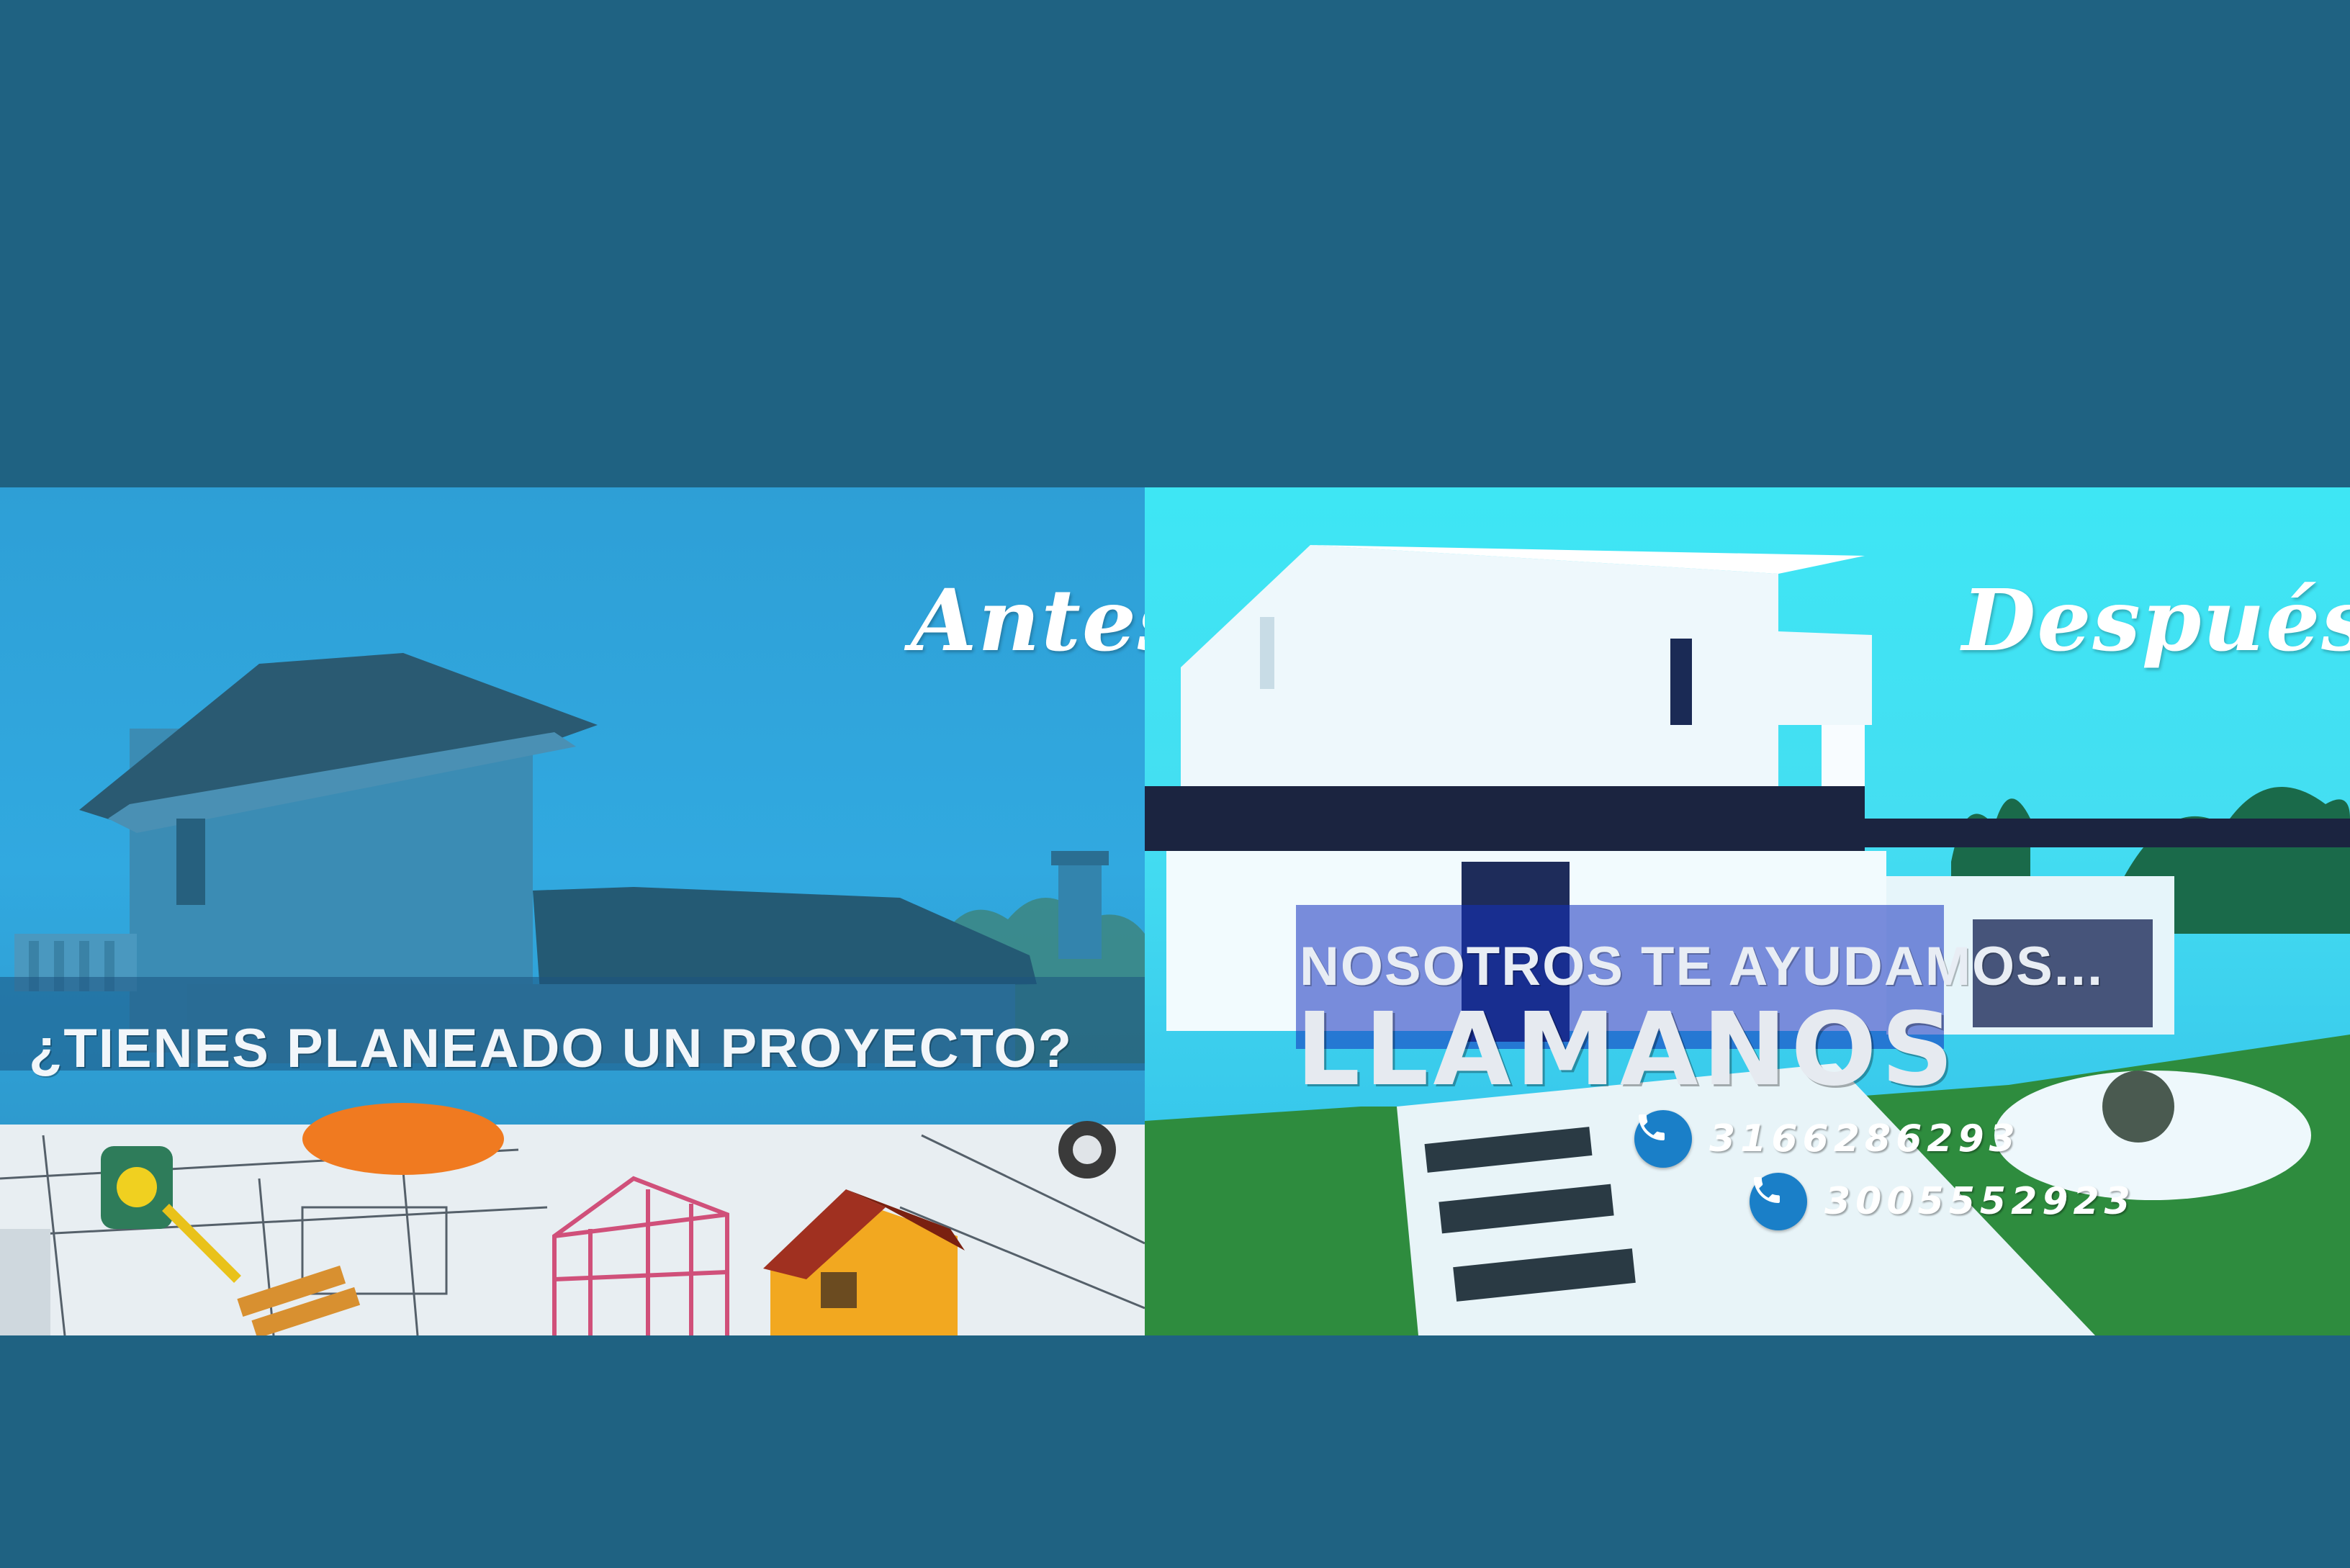 Image resolution: width=2350 pixels, height=1568 pixels. Describe the element at coordinates (1627, 1050) in the screenshot. I see `call-to-action: LLAMANOS` at that location.